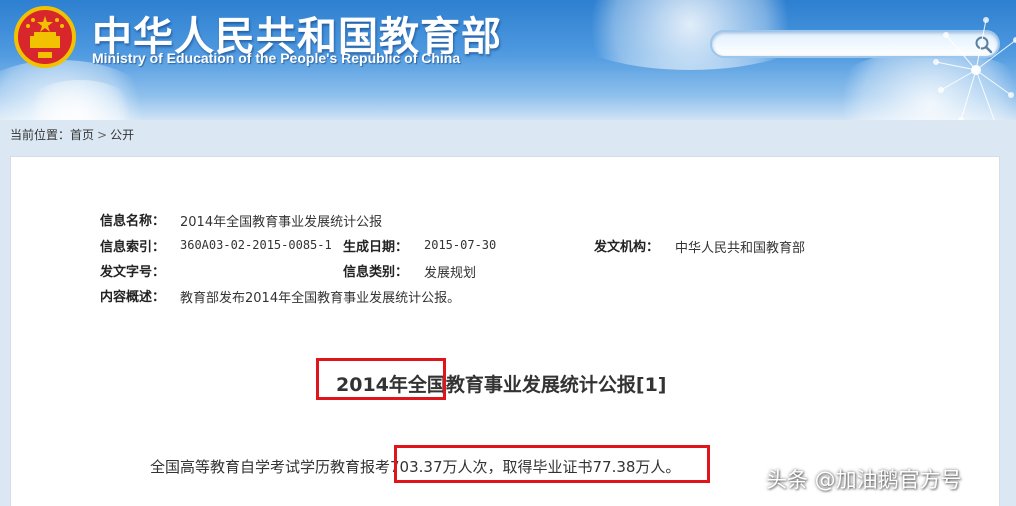 The height and width of the screenshot is (506, 1016). Describe the element at coordinates (450, 273) in the screenshot. I see `meta-category-value: 发展规划` at that location.